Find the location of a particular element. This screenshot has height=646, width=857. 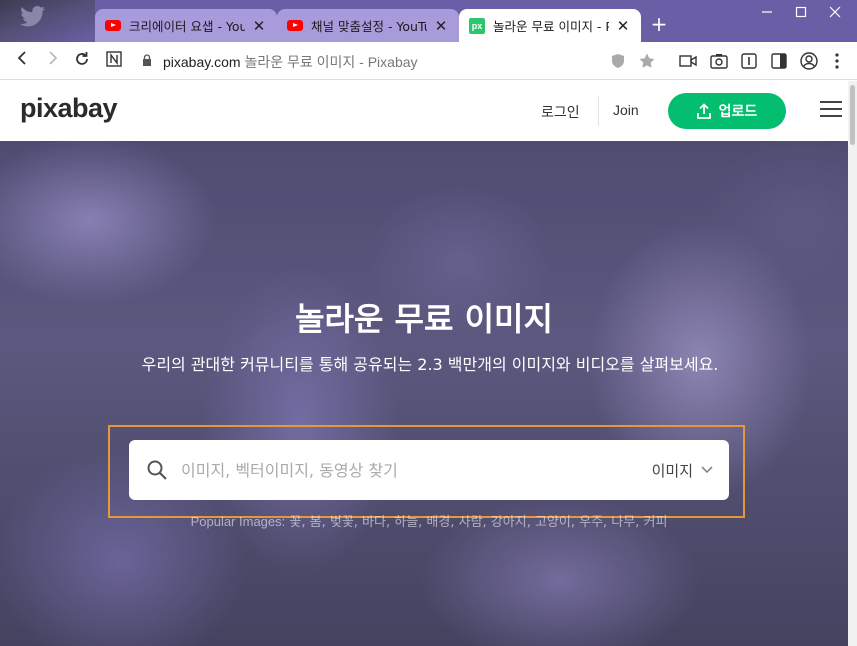

tab-title: 놀라운 무료 이미지 - Pixabay is located at coordinates (551, 26).